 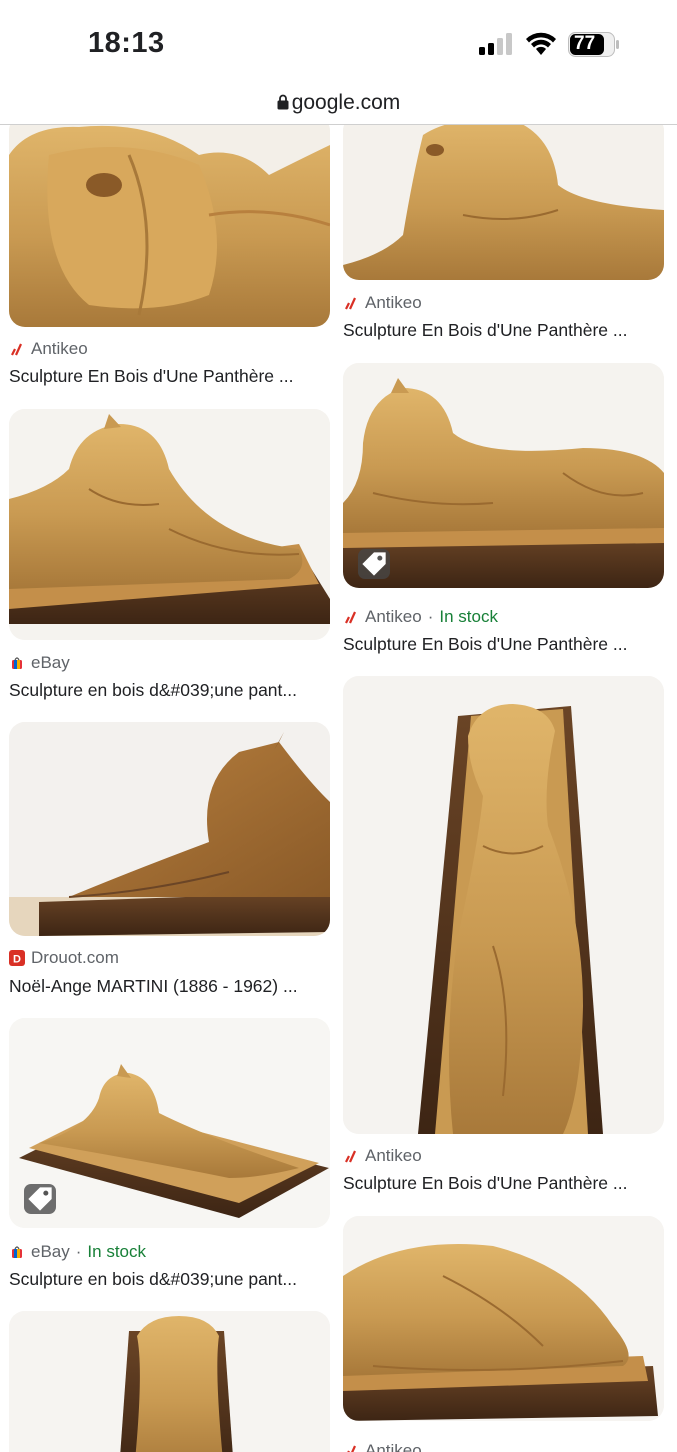 I want to click on drouot-logo-icon: D, so click(x=17, y=958).